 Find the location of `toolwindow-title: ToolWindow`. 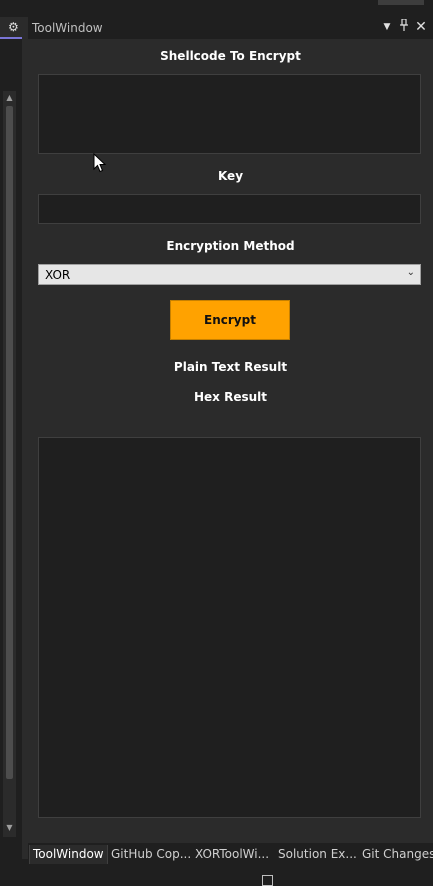

toolwindow-title: ToolWindow is located at coordinates (67, 28).